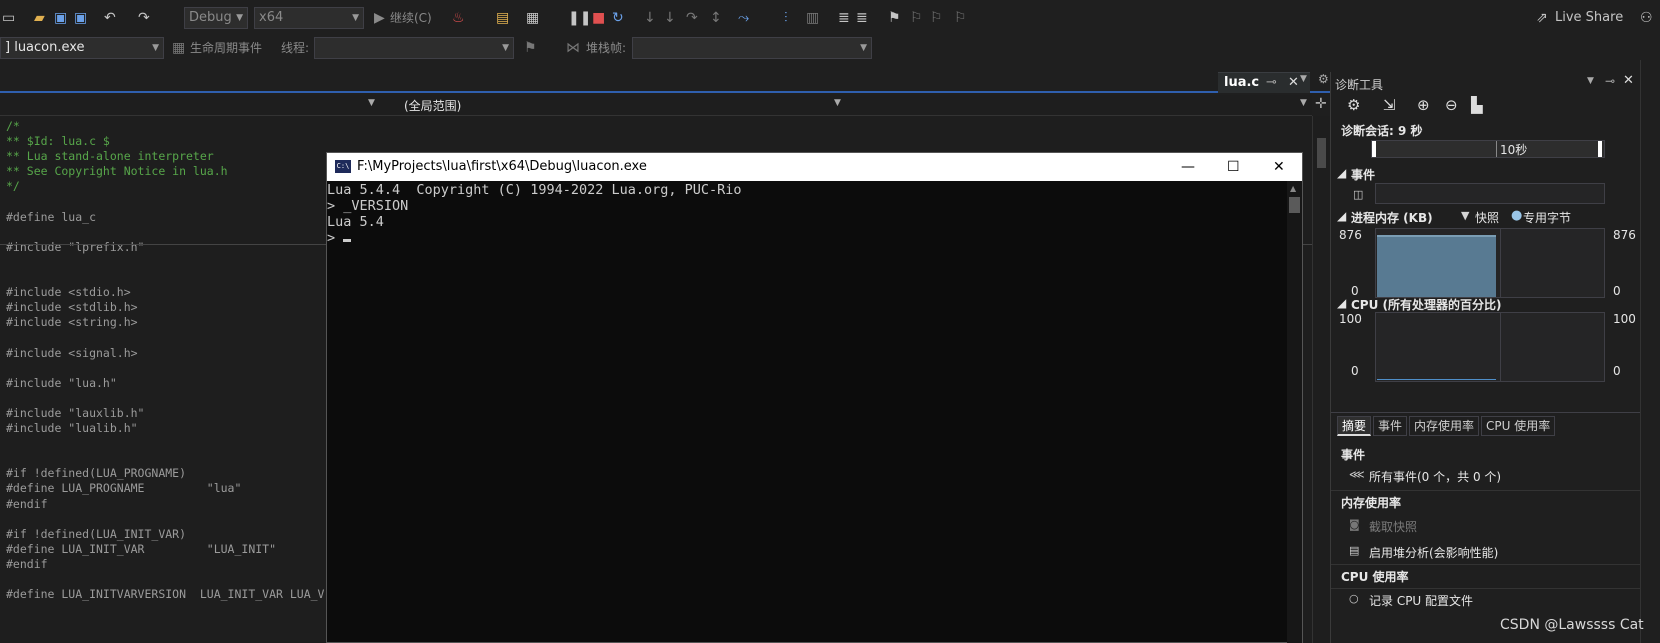 The height and width of the screenshot is (643, 1660). What do you see at coordinates (1421, 600) in the screenshot?
I see `record-cpu-profile: 记录 CPU 配置文件` at bounding box center [1421, 600].